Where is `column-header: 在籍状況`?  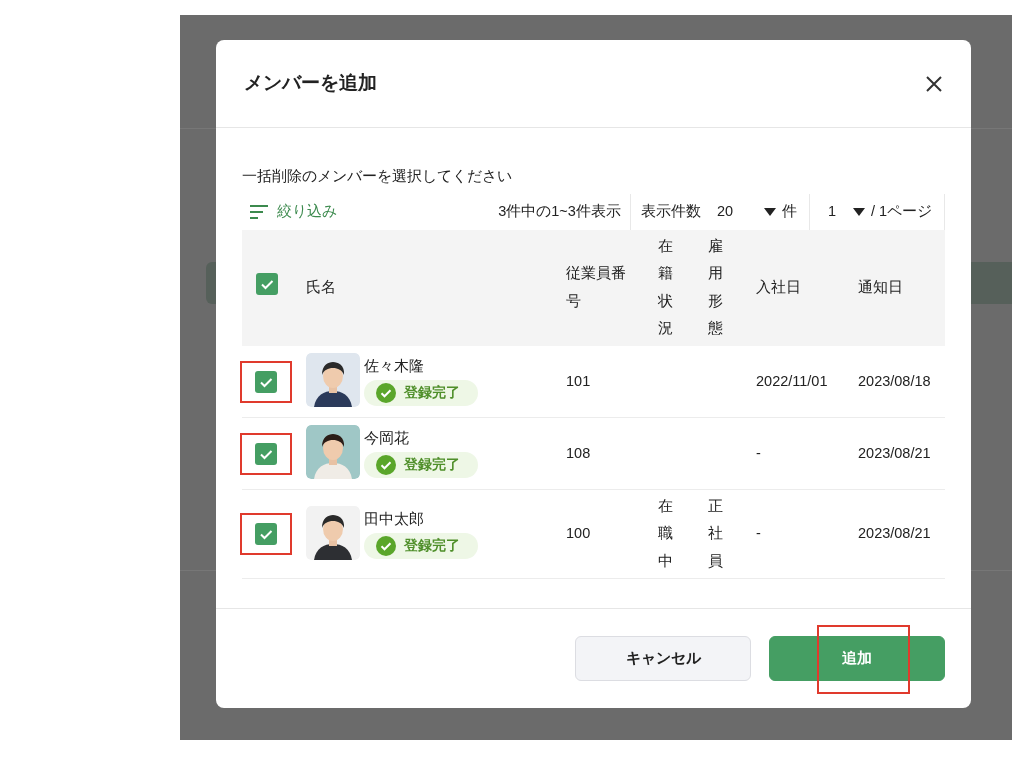 column-header: 在籍状況 is located at coordinates (665, 287).